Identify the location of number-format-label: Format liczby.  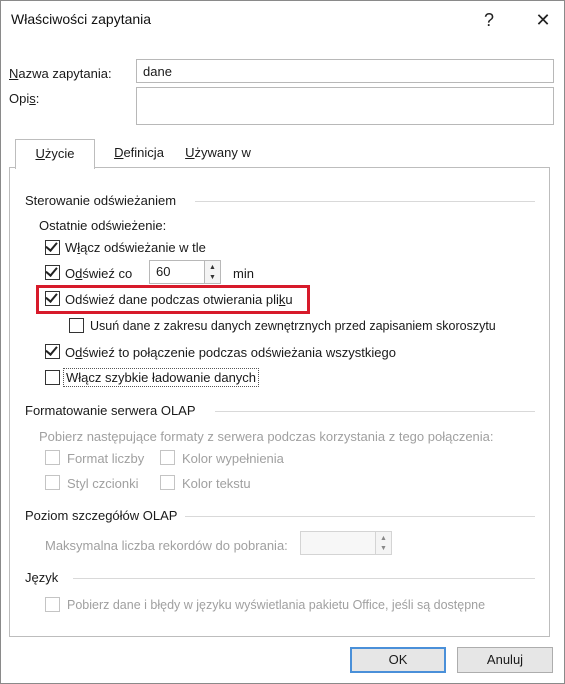
(106, 458).